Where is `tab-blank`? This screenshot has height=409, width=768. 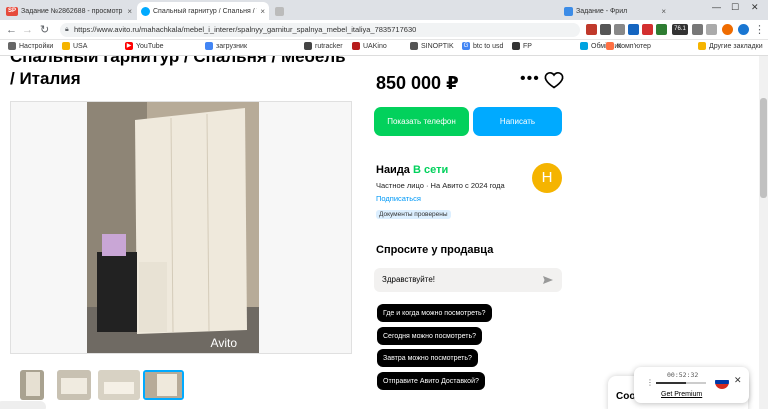
tab-blank is located at coordinates (311, 11).